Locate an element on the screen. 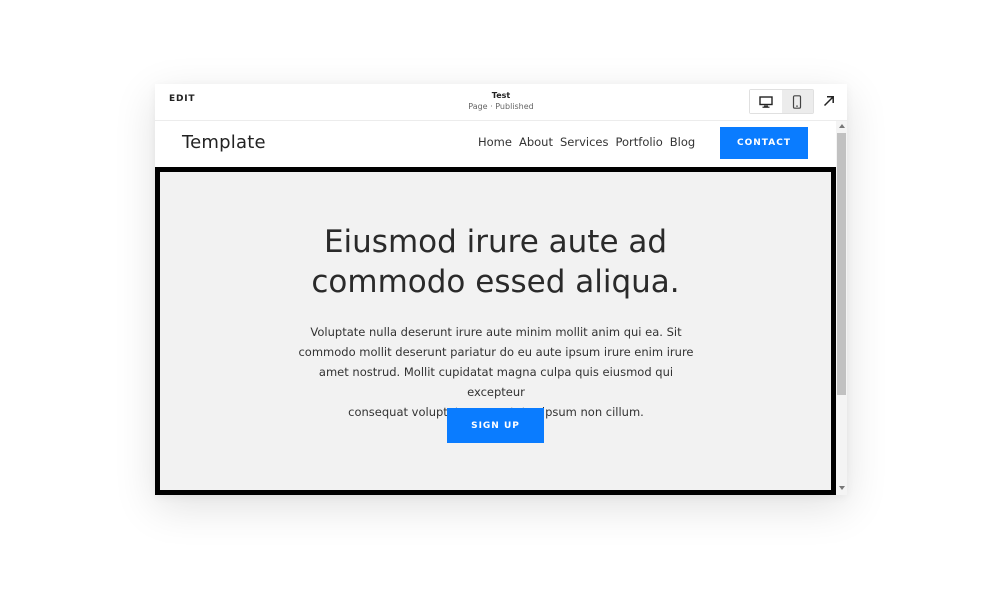  site-logo: Template is located at coordinates (224, 142).